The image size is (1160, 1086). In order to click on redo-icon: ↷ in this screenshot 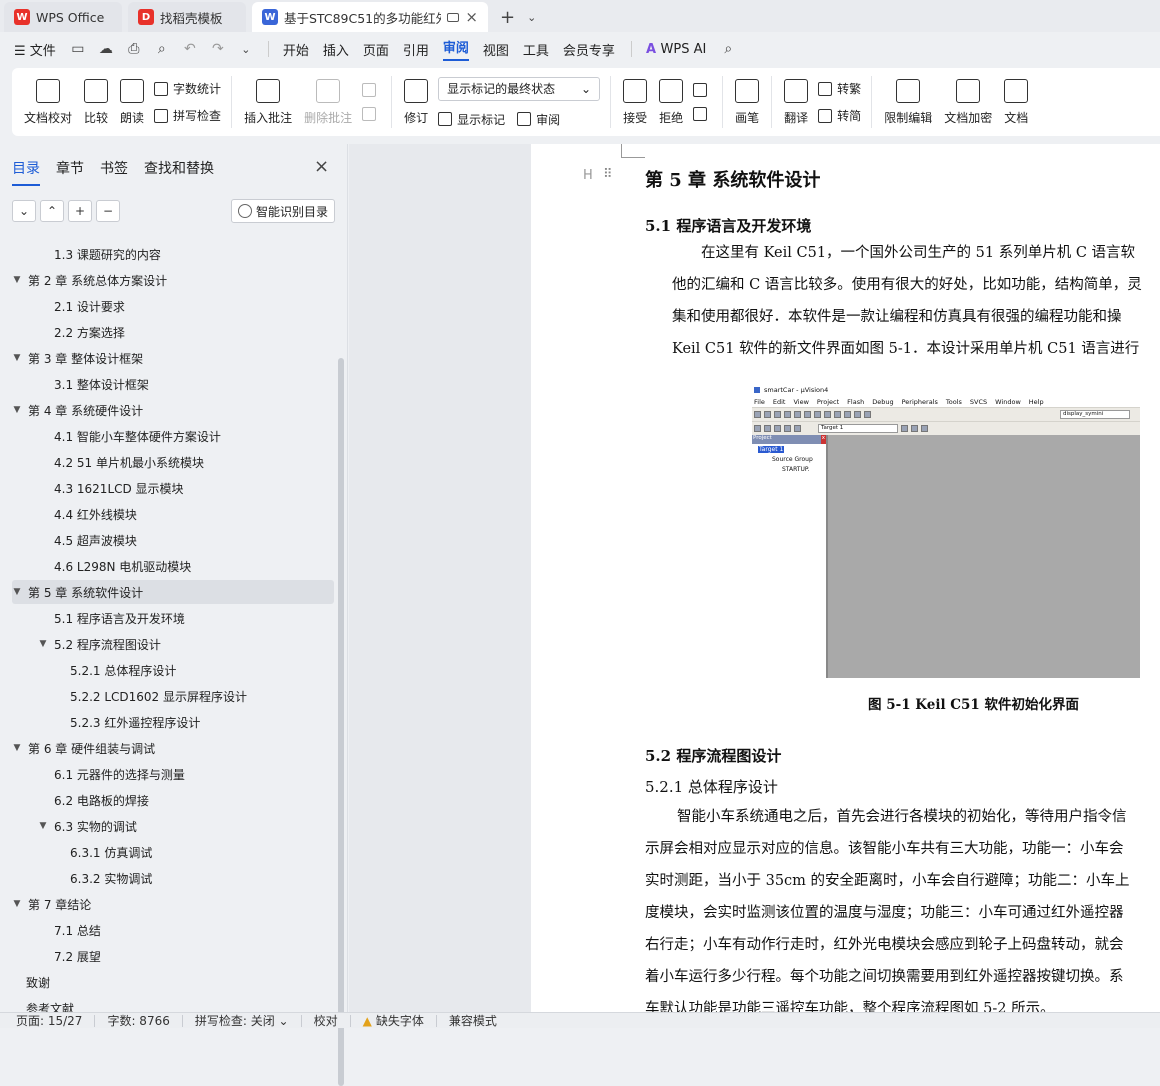, I will do `click(218, 49)`.